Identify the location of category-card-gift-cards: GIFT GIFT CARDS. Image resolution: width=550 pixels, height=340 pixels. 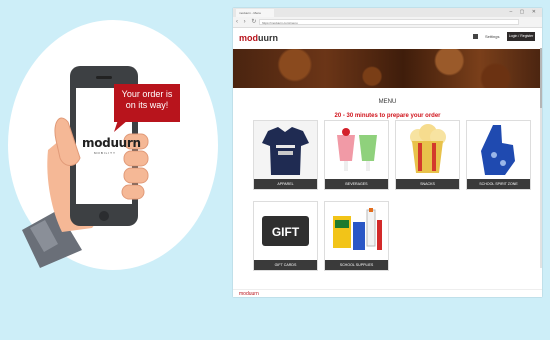
(285, 236).